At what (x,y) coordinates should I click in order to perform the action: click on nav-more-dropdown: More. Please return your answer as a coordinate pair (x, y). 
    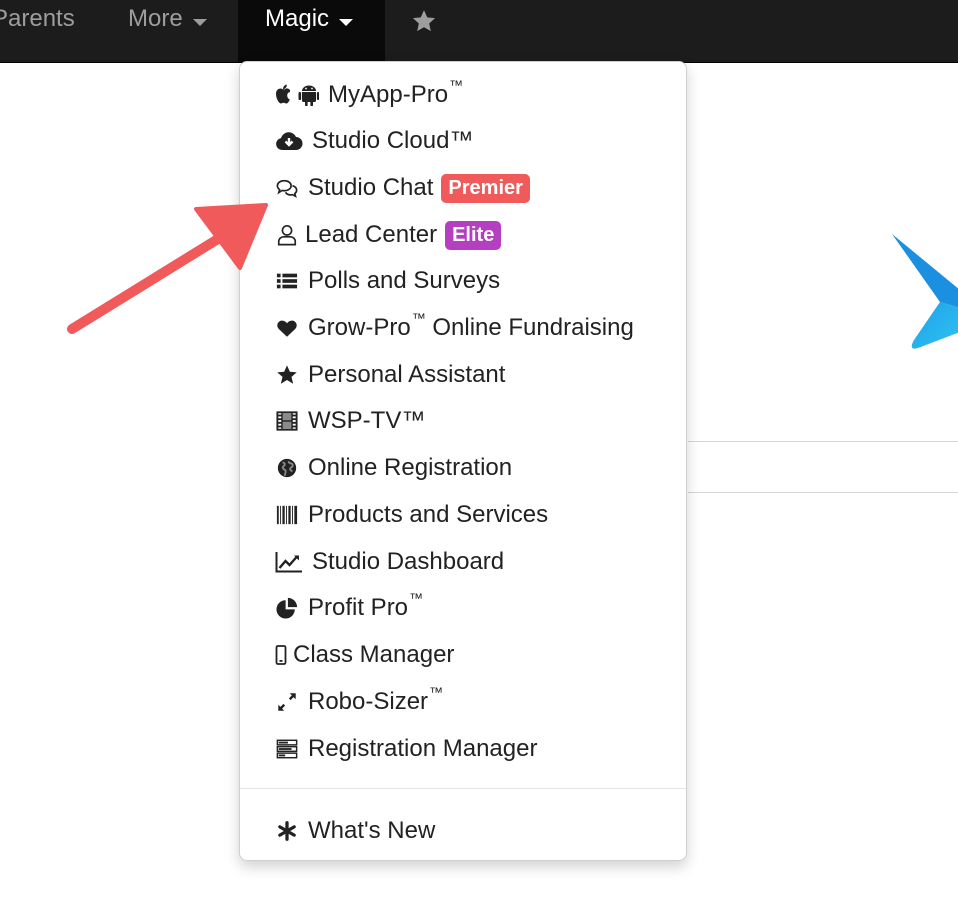
    Looking at the image, I should click on (167, 31).